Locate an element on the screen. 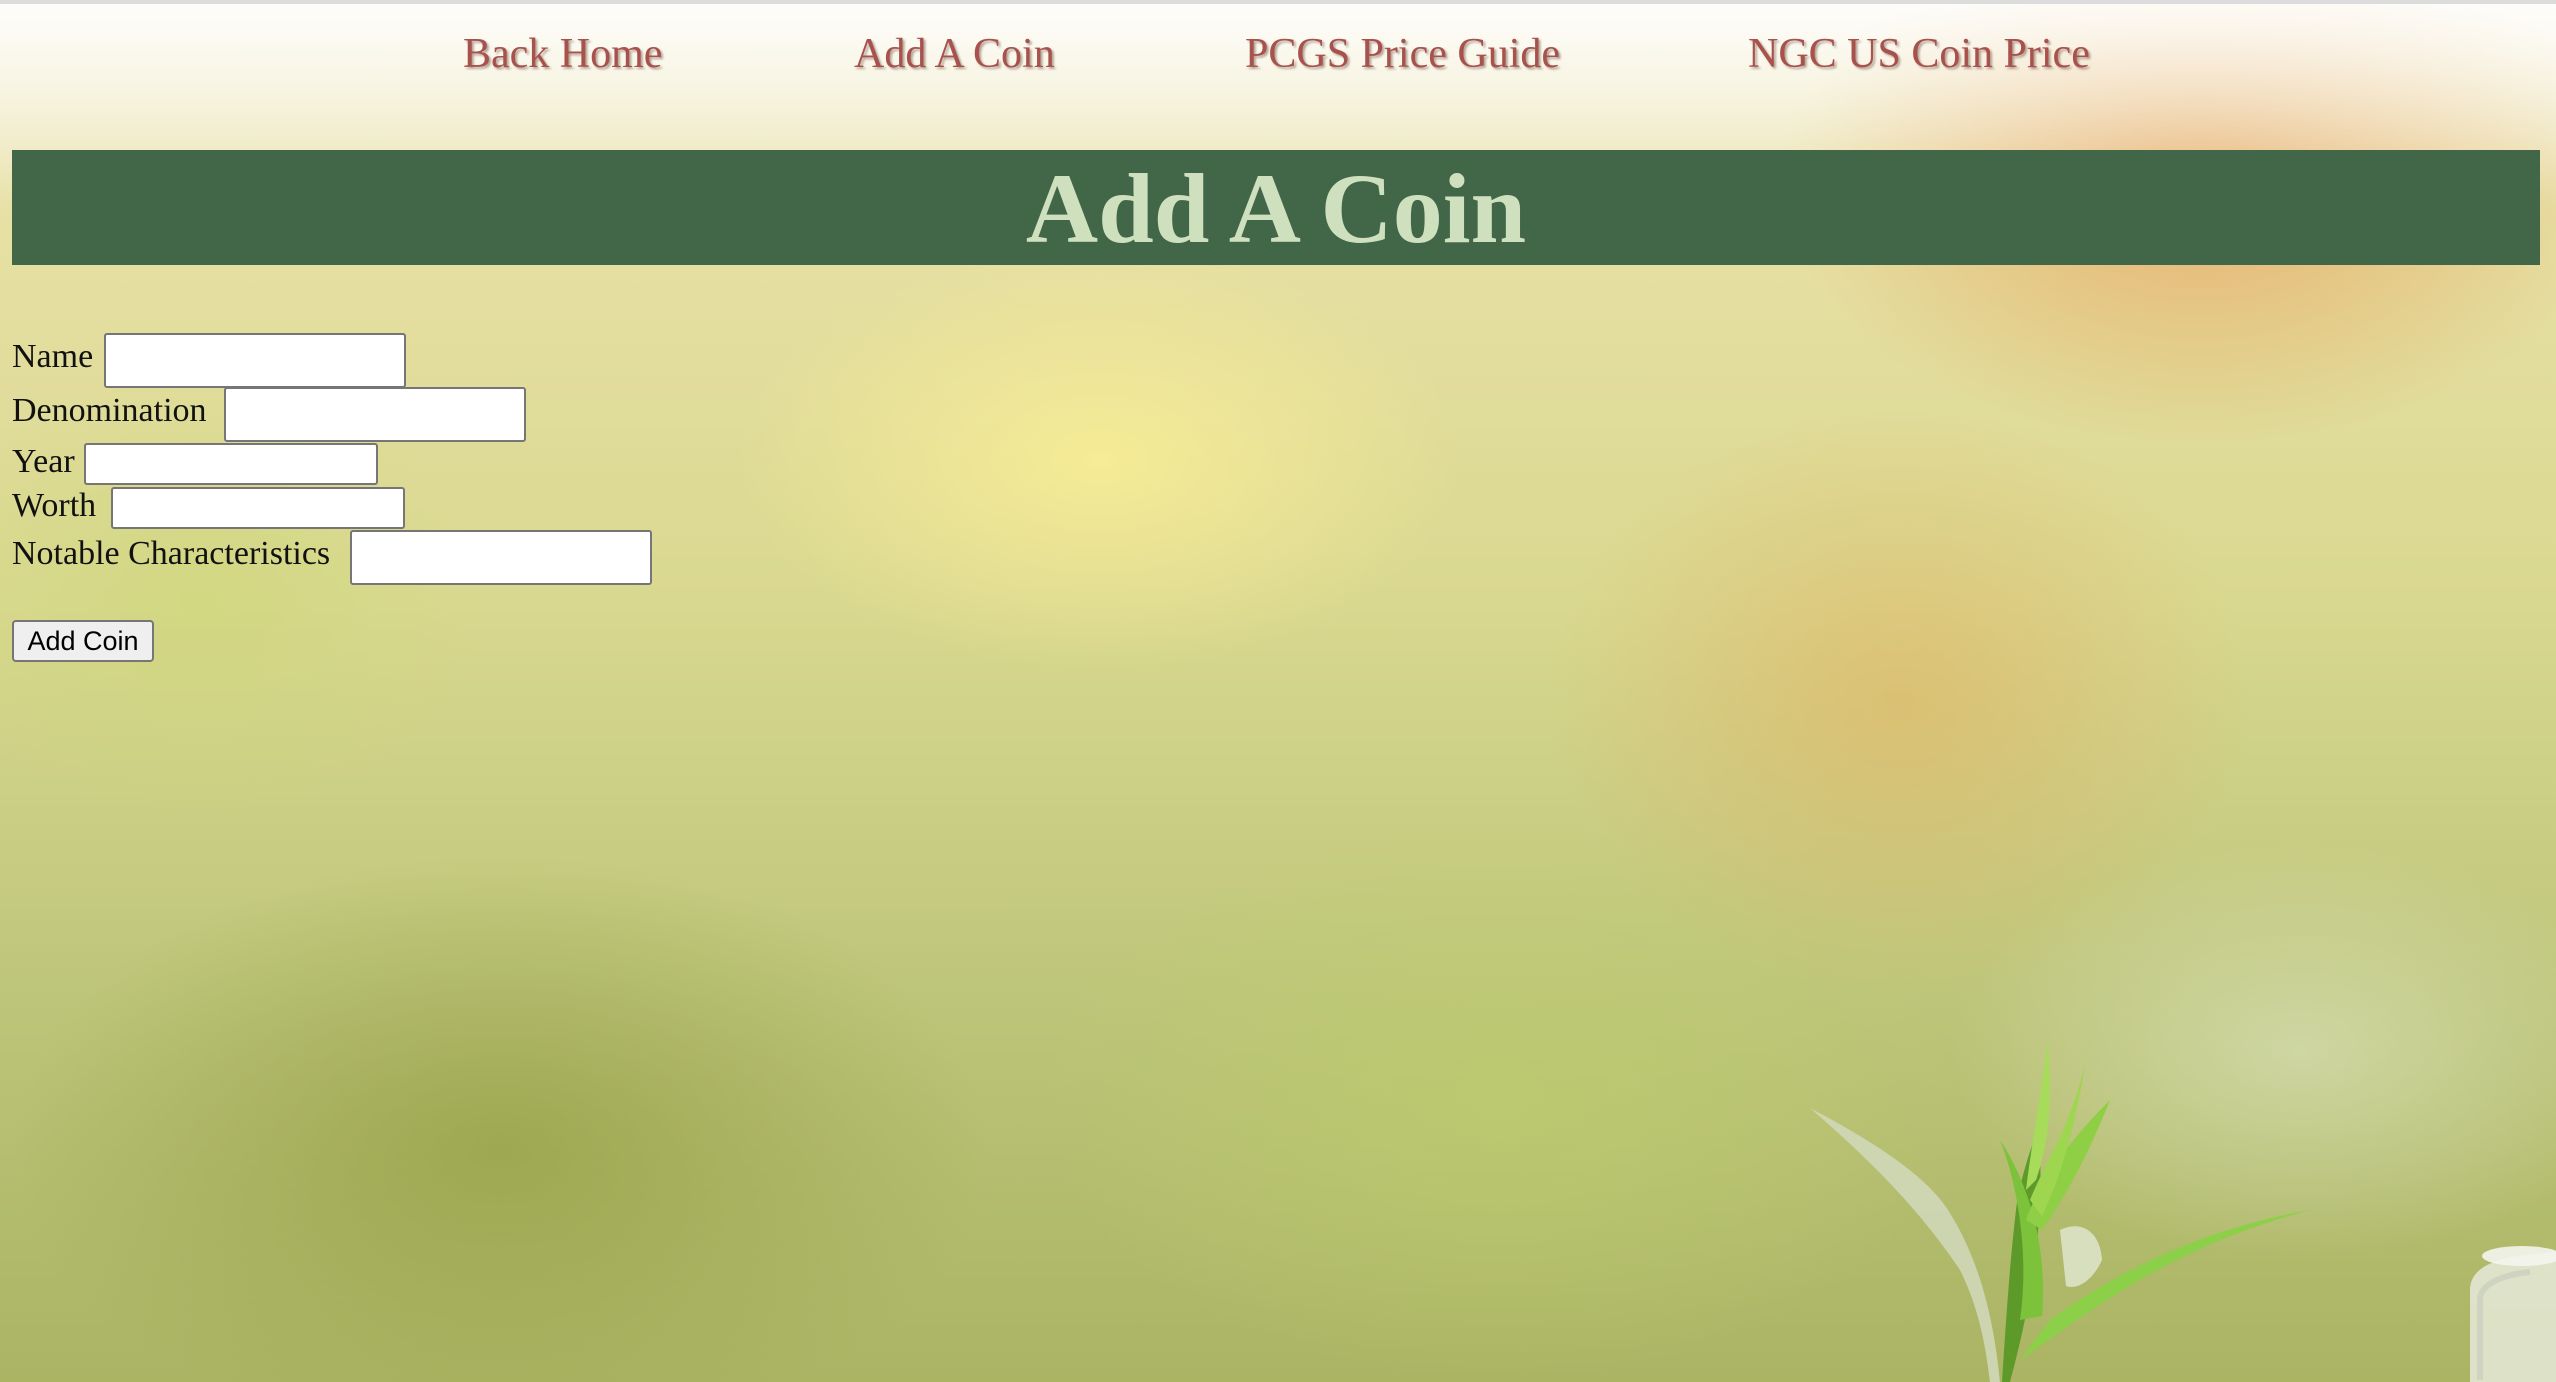 The image size is (2556, 1382). name-input is located at coordinates (255, 360).